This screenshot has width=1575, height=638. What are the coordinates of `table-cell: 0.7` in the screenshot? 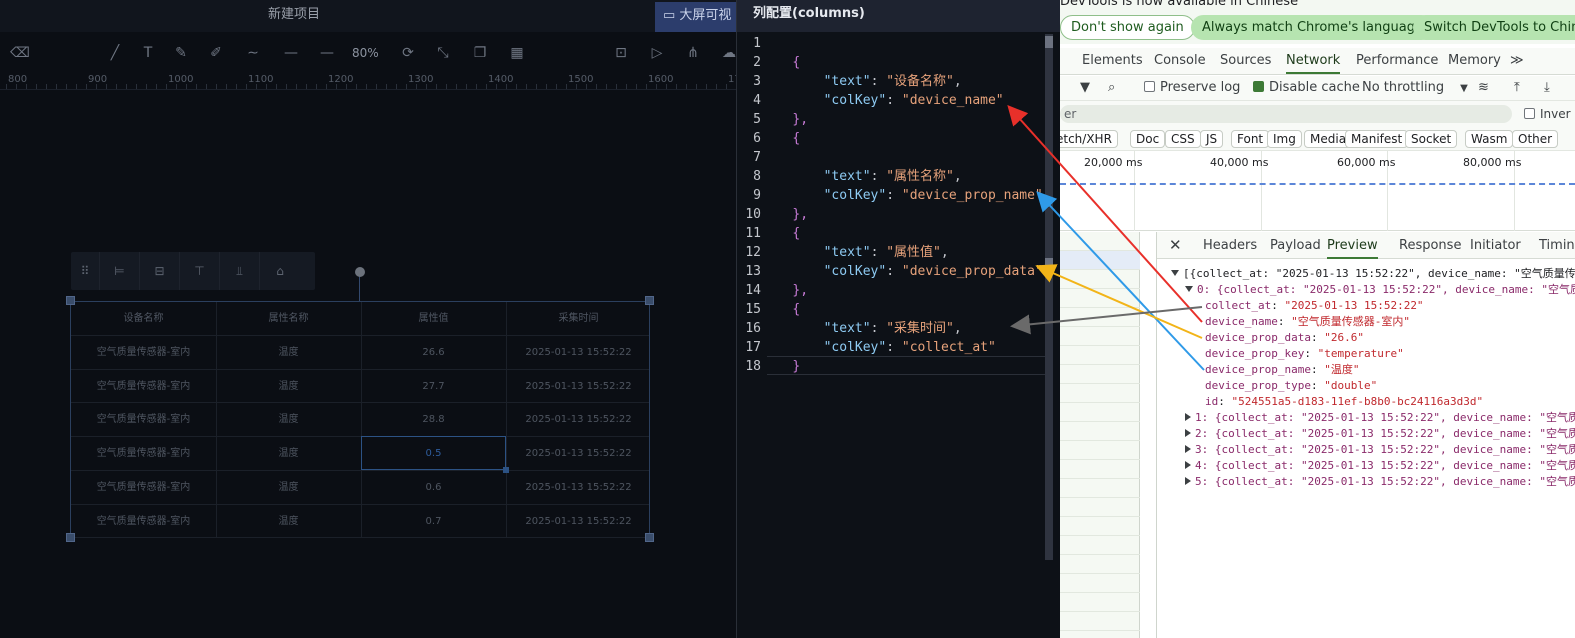 It's located at (433, 522).